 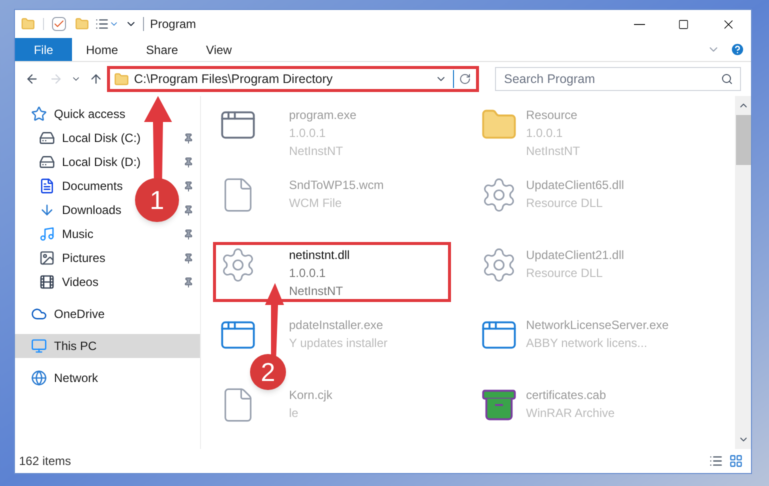 What do you see at coordinates (107, 346) in the screenshot?
I see `sidebar-item: This PC` at bounding box center [107, 346].